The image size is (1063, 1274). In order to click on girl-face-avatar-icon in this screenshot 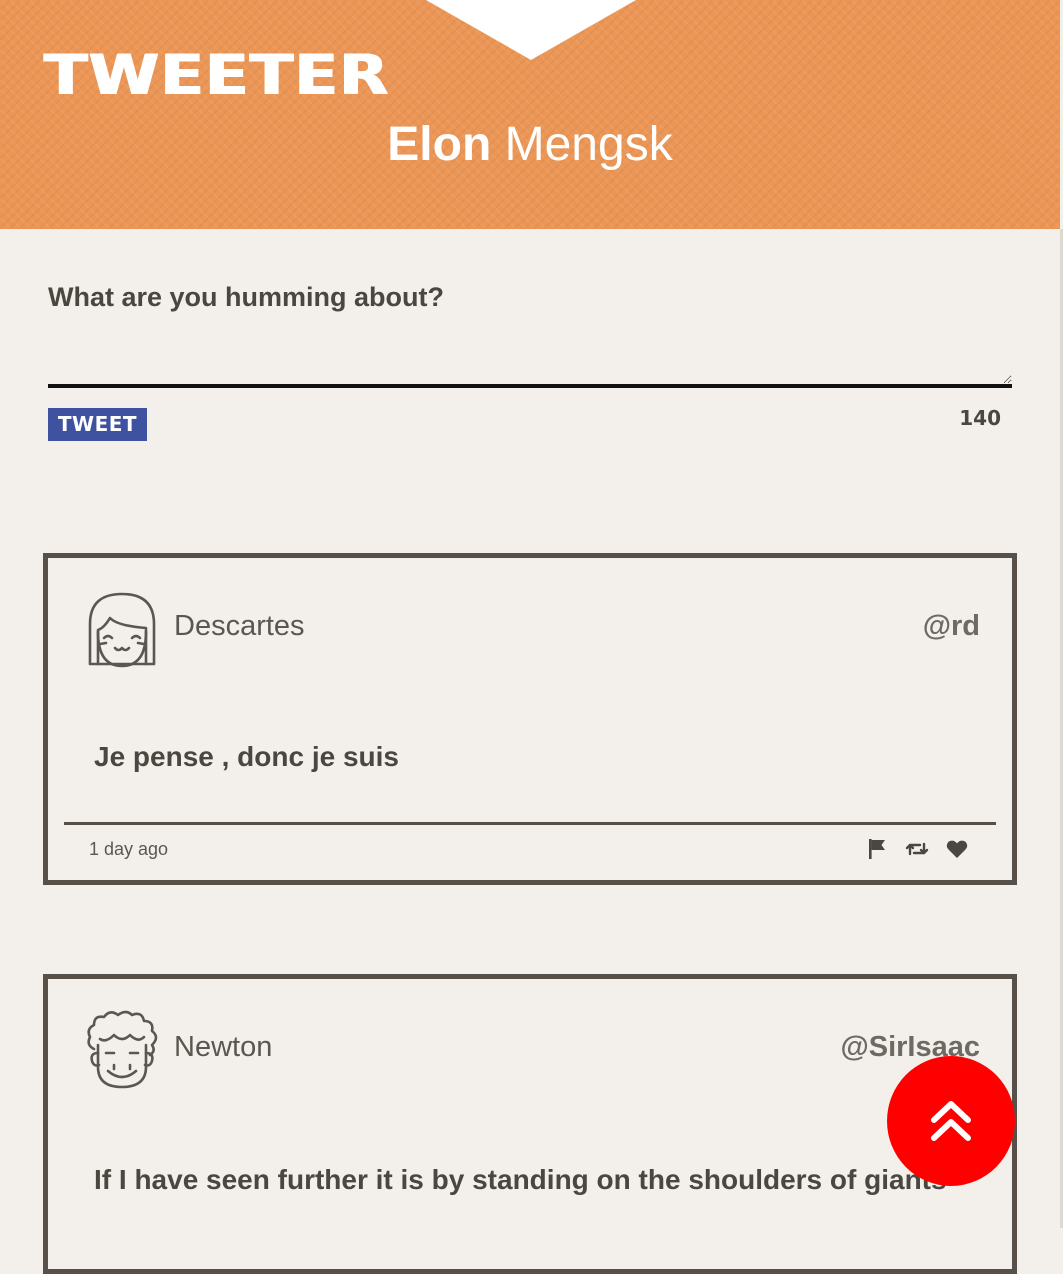, I will do `click(122, 630)`.